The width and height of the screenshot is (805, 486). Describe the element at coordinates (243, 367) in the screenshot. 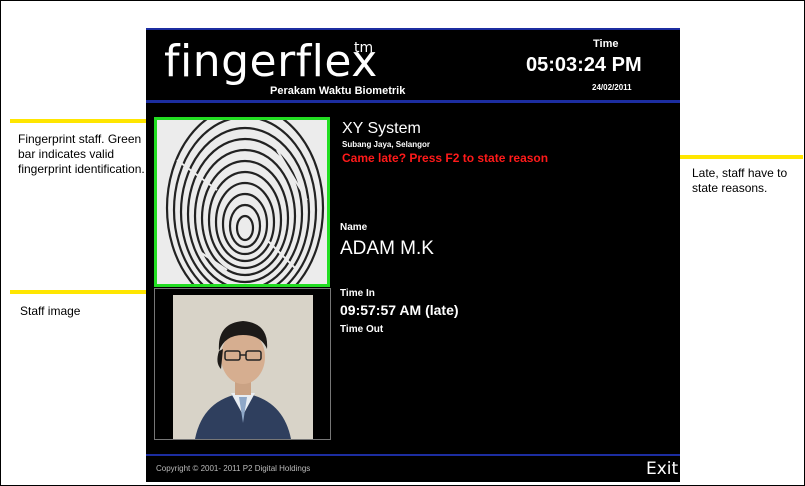

I see `staff-portrait-image` at that location.